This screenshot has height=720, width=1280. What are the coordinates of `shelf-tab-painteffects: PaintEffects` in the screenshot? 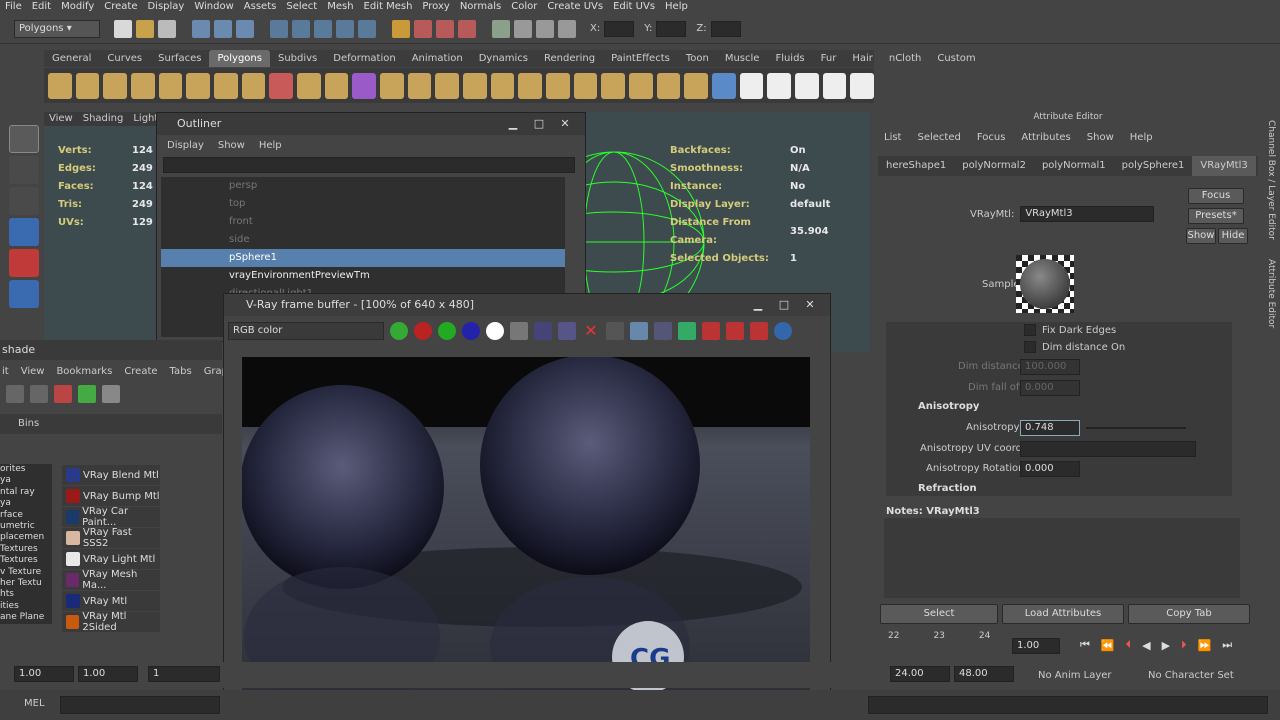 It's located at (640, 58).